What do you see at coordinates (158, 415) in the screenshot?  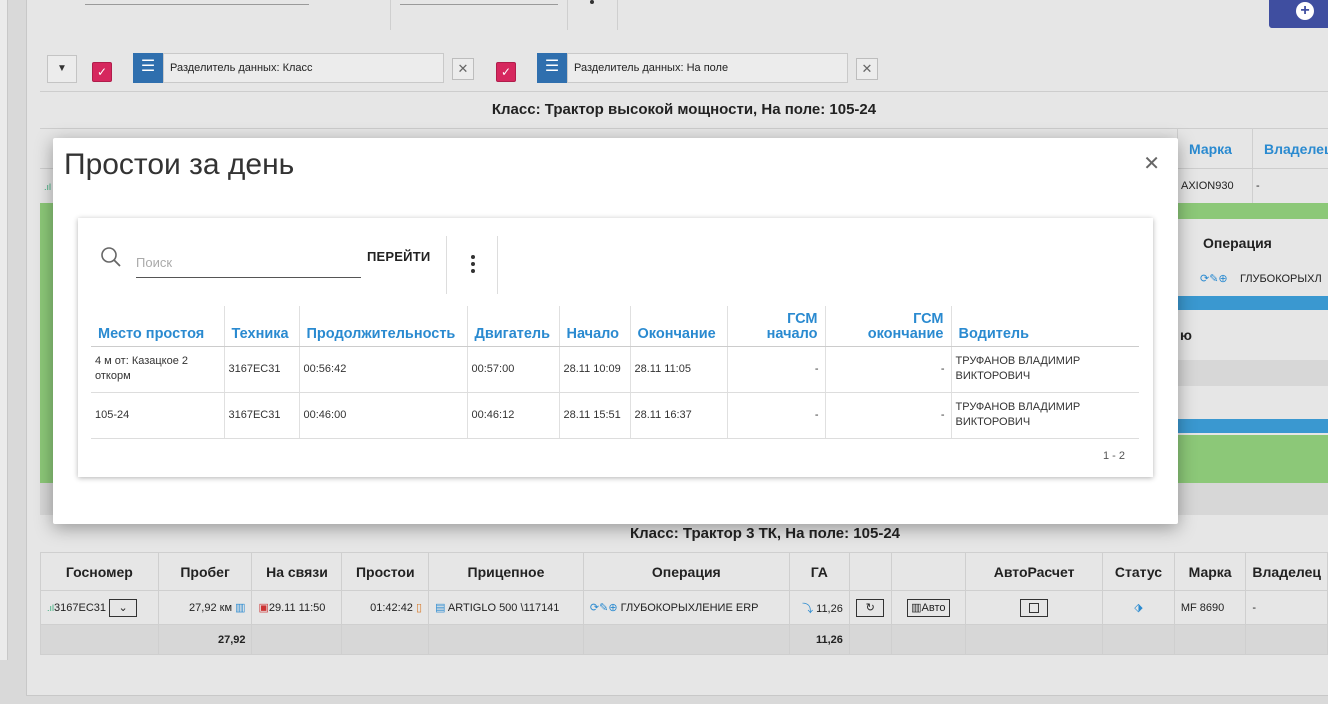 I see `place-cell: 105-24` at bounding box center [158, 415].